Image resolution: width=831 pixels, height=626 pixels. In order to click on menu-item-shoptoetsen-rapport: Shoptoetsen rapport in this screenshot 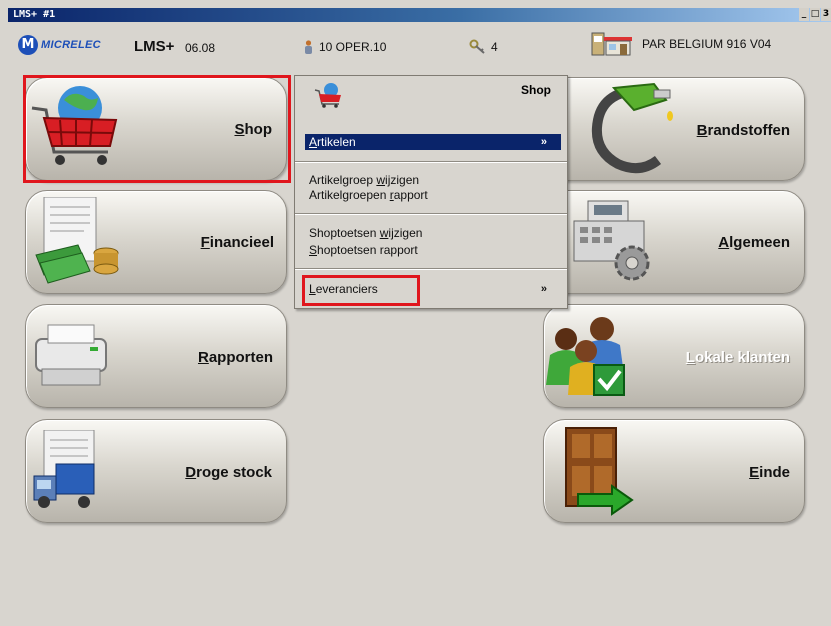, I will do `click(433, 250)`.